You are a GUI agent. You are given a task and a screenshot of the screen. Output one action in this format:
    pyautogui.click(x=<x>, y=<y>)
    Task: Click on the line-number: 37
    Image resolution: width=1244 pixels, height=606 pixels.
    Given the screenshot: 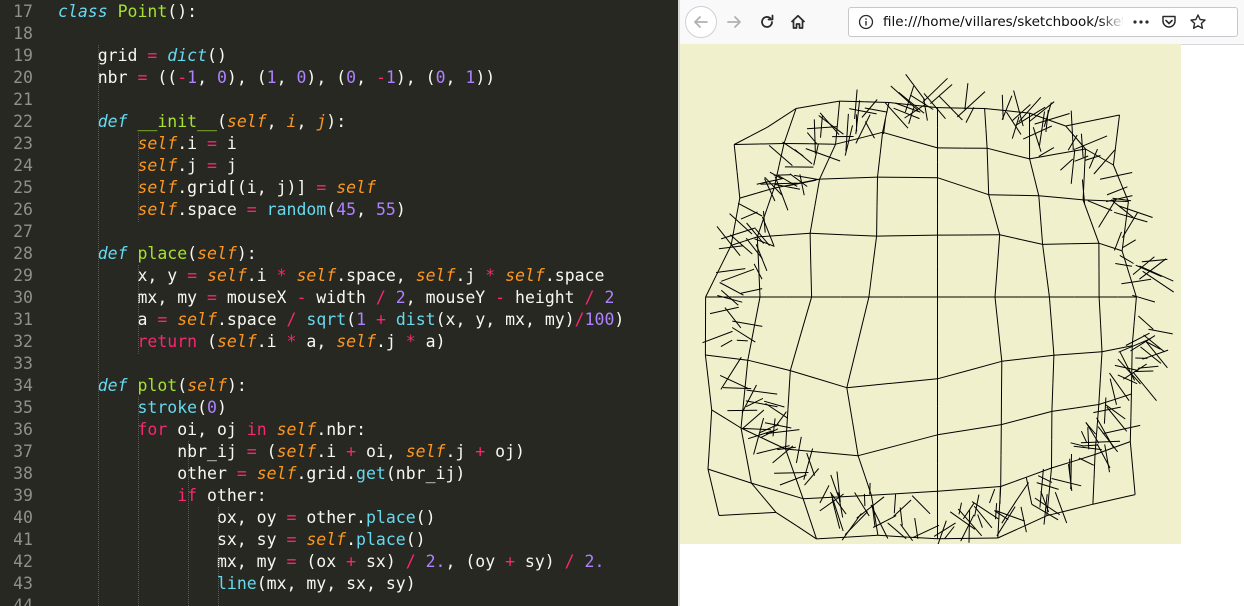 What is the action you would take?
    pyautogui.click(x=23, y=451)
    